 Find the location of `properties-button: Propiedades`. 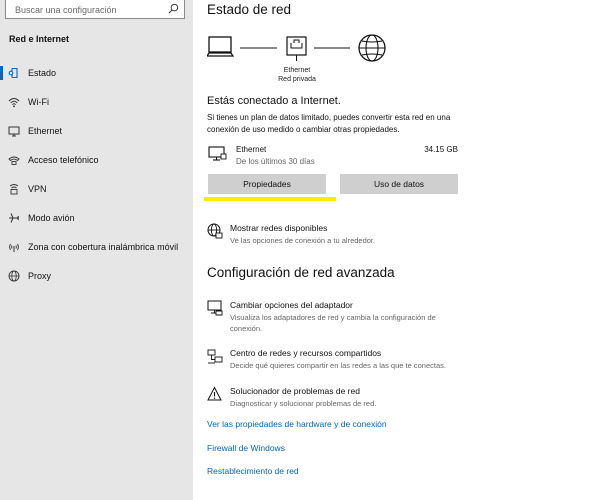

properties-button: Propiedades is located at coordinates (267, 184).